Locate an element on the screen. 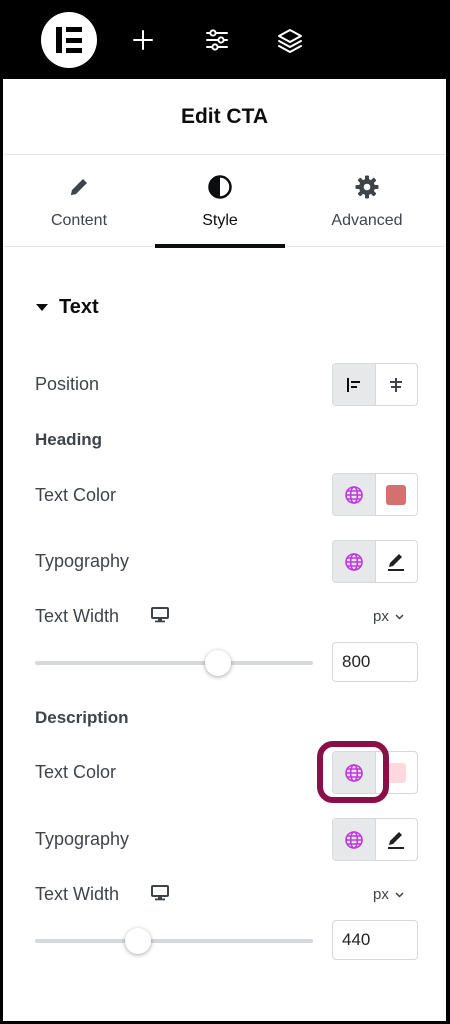 This screenshot has width=450, height=1024. heading-typography-control is located at coordinates (375, 561).